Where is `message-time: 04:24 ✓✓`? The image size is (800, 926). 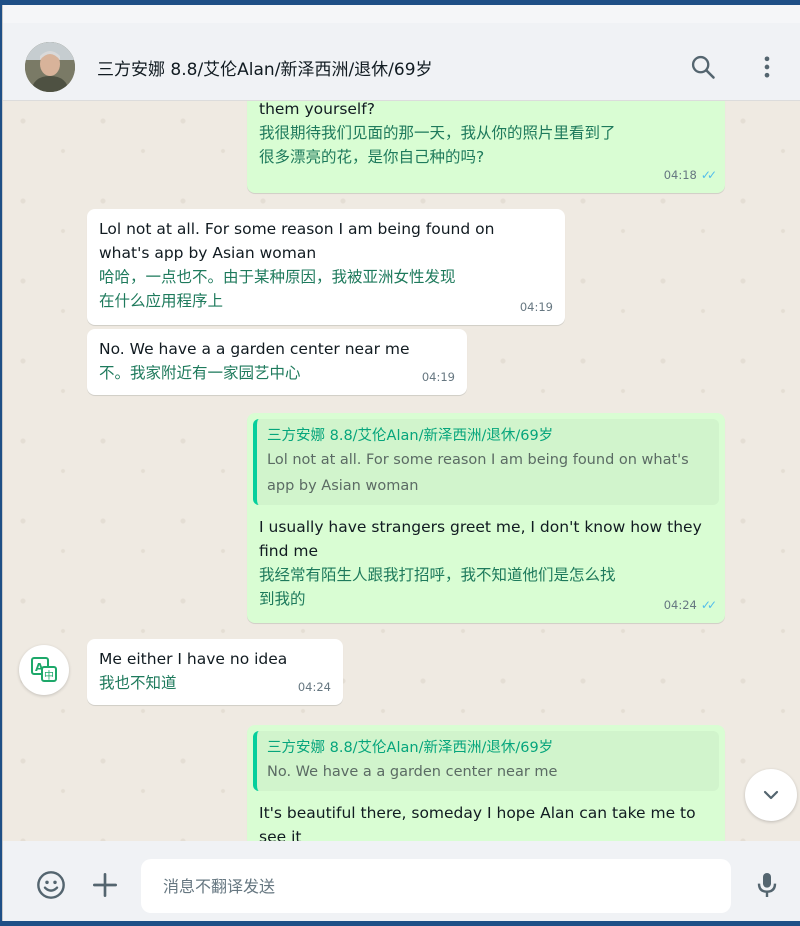 message-time: 04:24 ✓✓ is located at coordinates (690, 605).